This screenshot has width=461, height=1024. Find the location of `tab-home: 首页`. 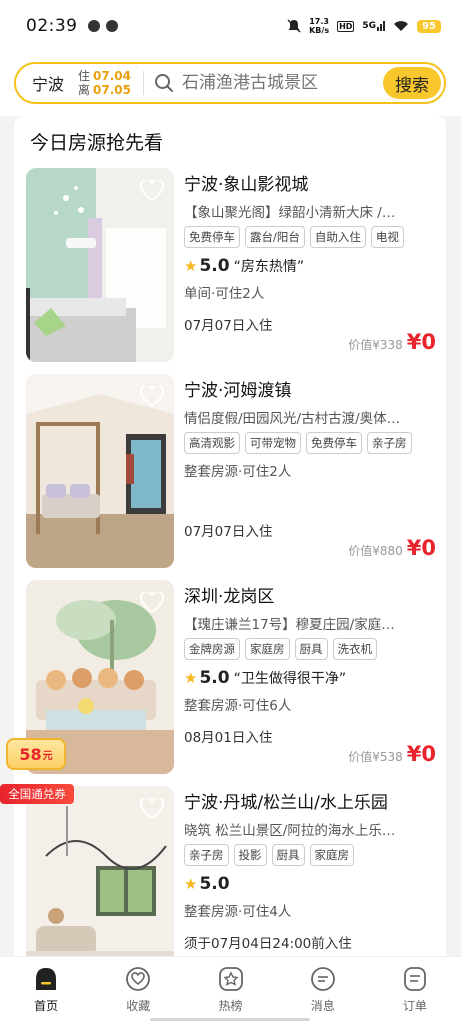

tab-home: 首页 is located at coordinates (46, 990).